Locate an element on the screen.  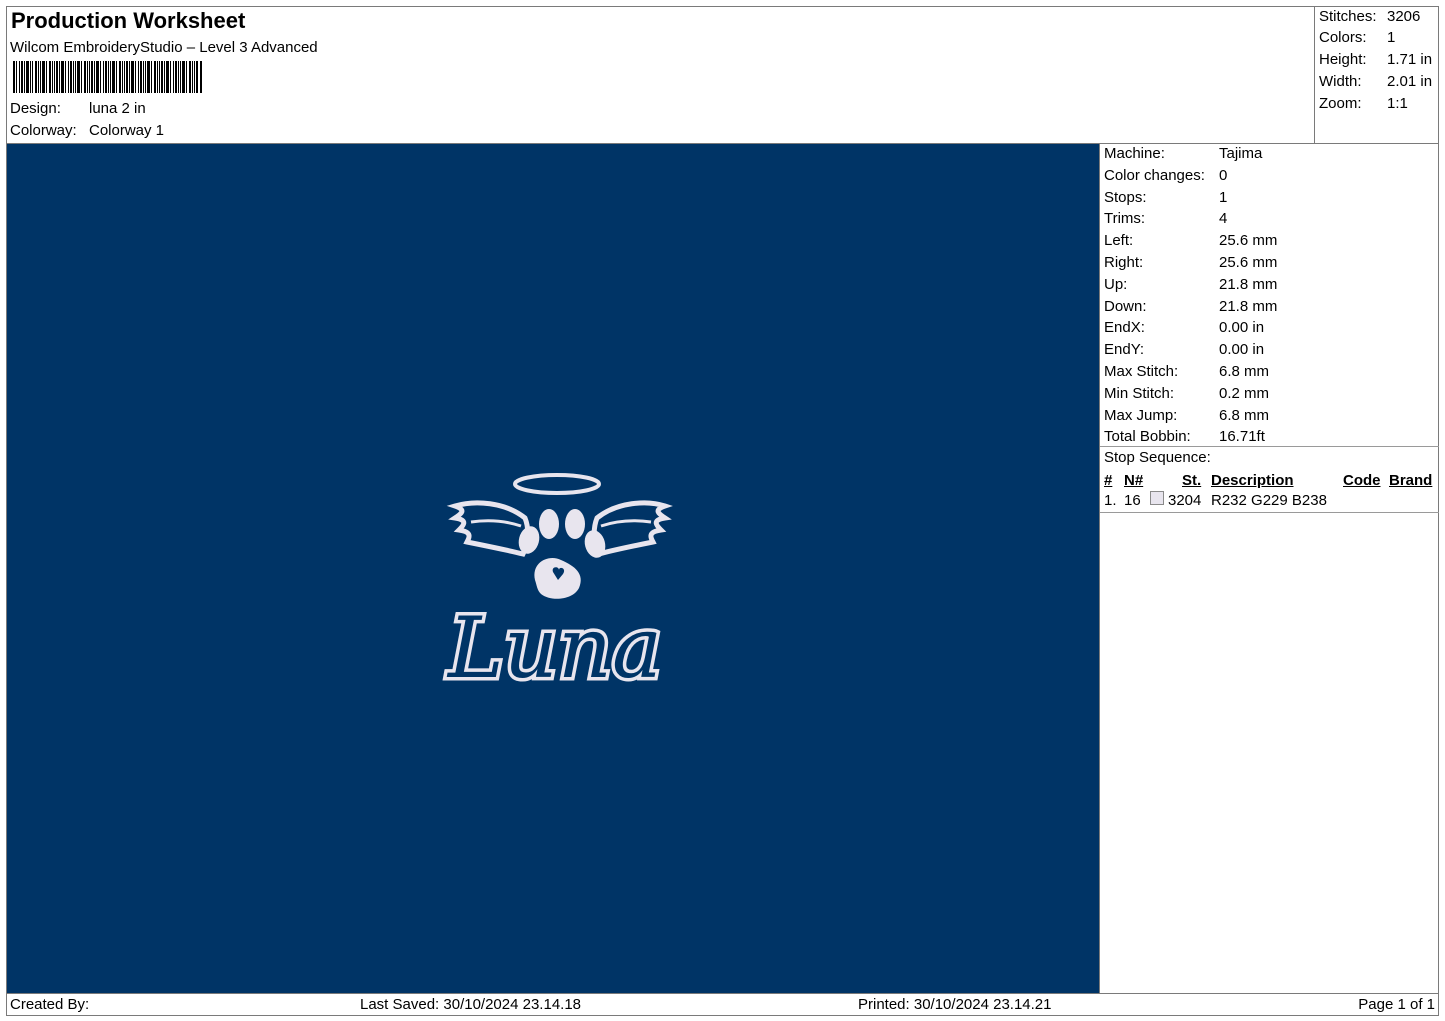
col-description: Description is located at coordinates (1252, 480).